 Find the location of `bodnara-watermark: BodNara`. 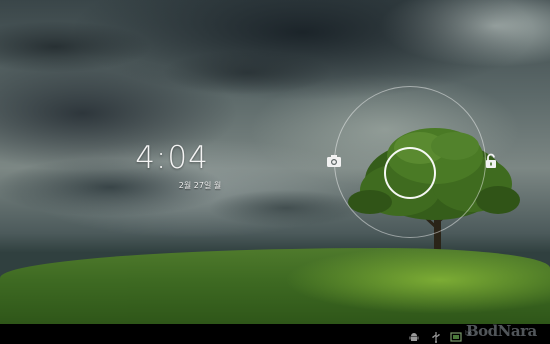

bodnara-watermark: BodNara is located at coordinates (501, 331).